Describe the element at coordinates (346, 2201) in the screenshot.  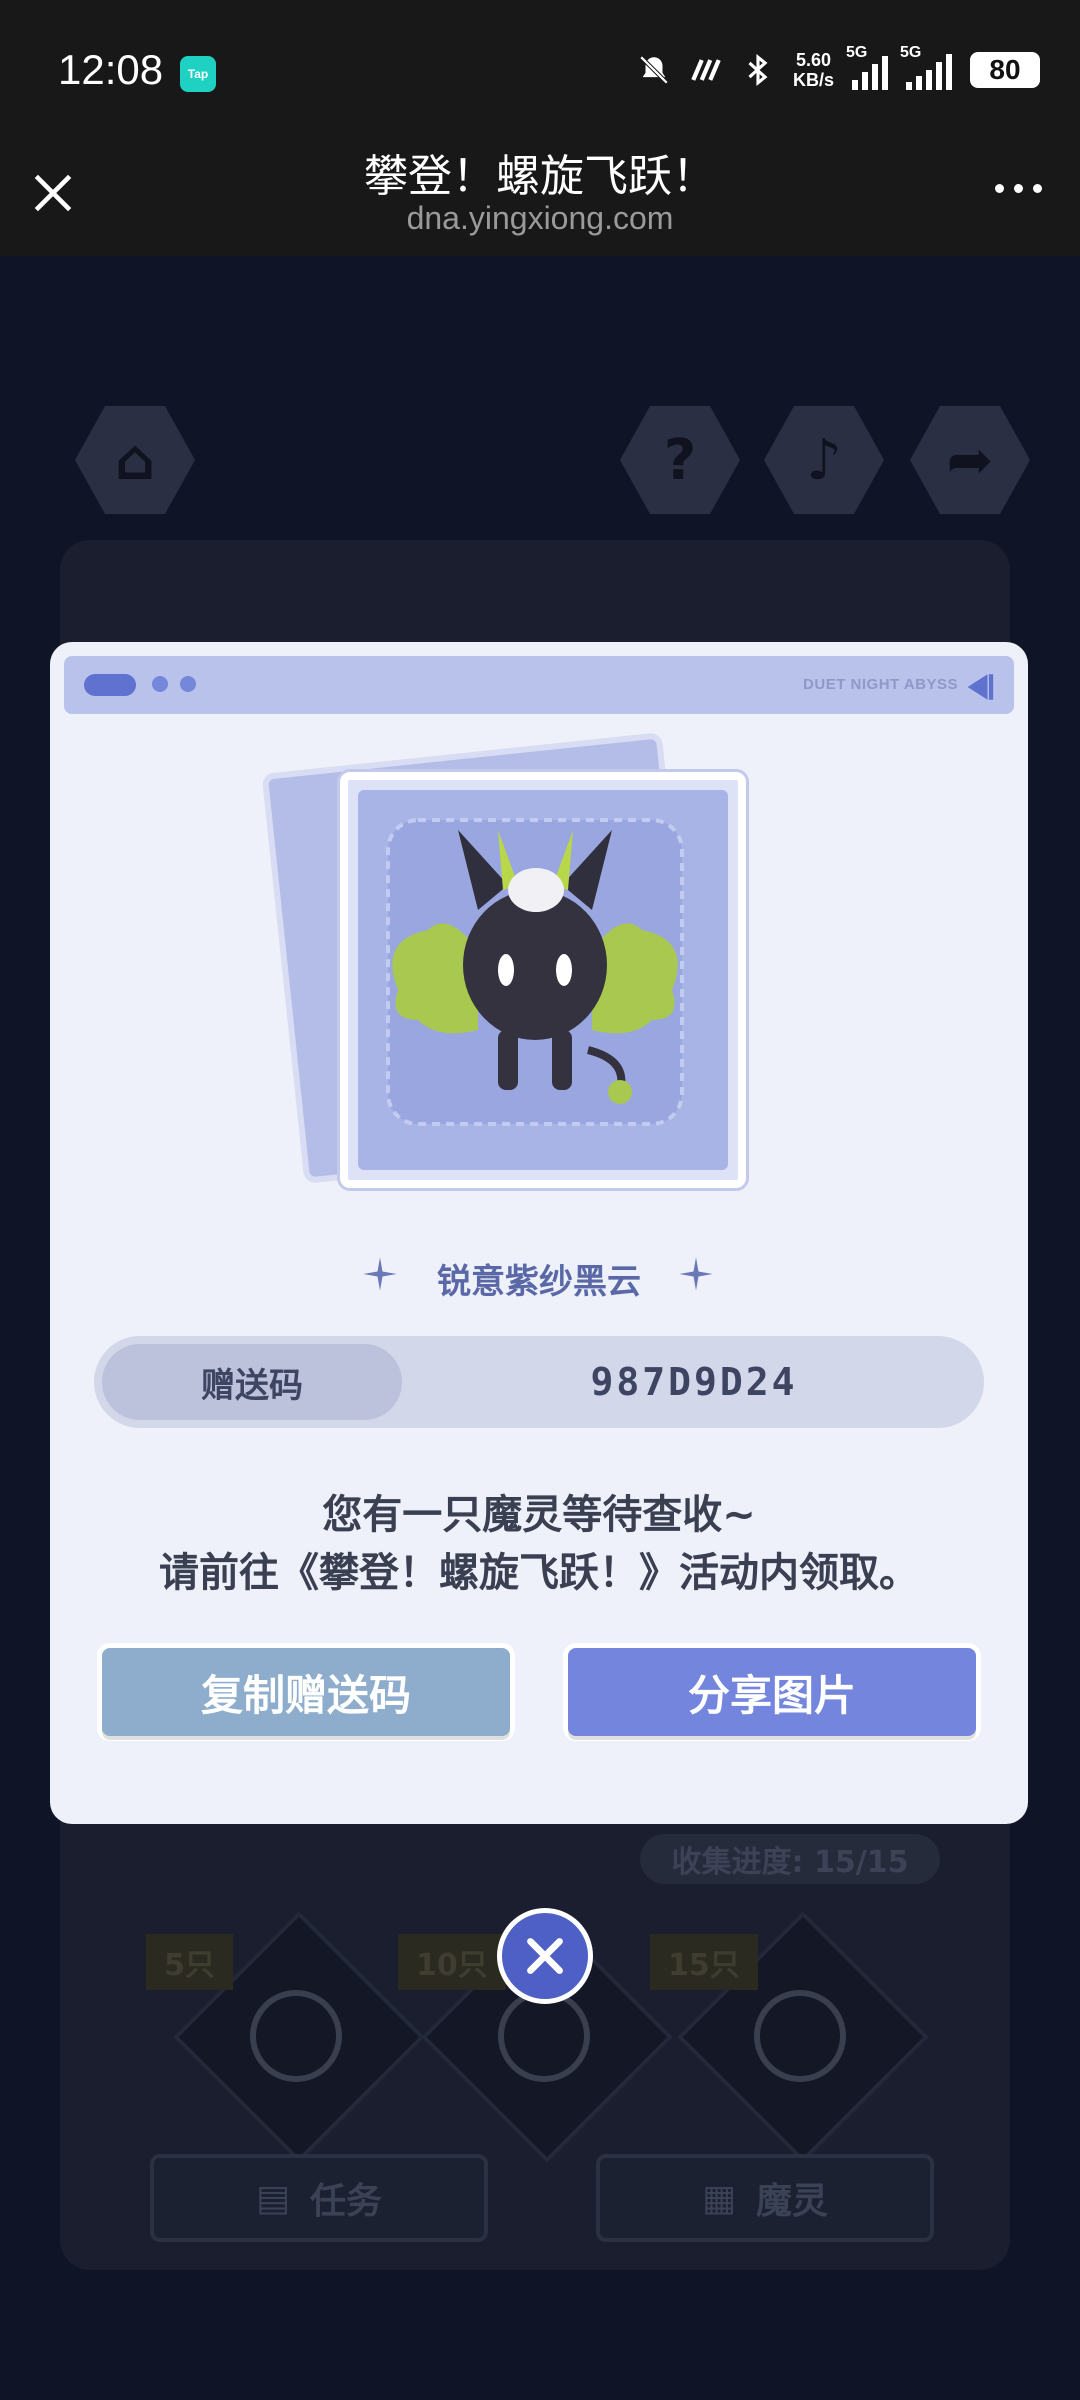
I see `tab-task-label: 任务` at that location.